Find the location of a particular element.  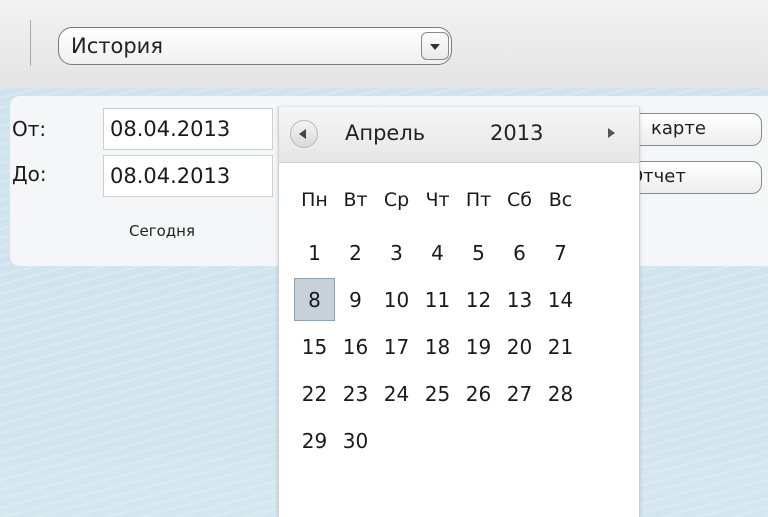

to-label: До: is located at coordinates (29, 174).